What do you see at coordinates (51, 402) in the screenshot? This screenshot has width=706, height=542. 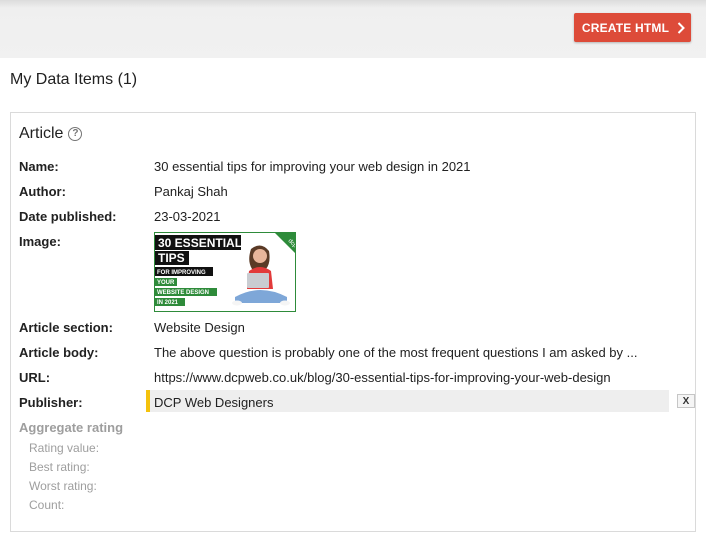 I see `field-publisher-label: Publisher:` at bounding box center [51, 402].